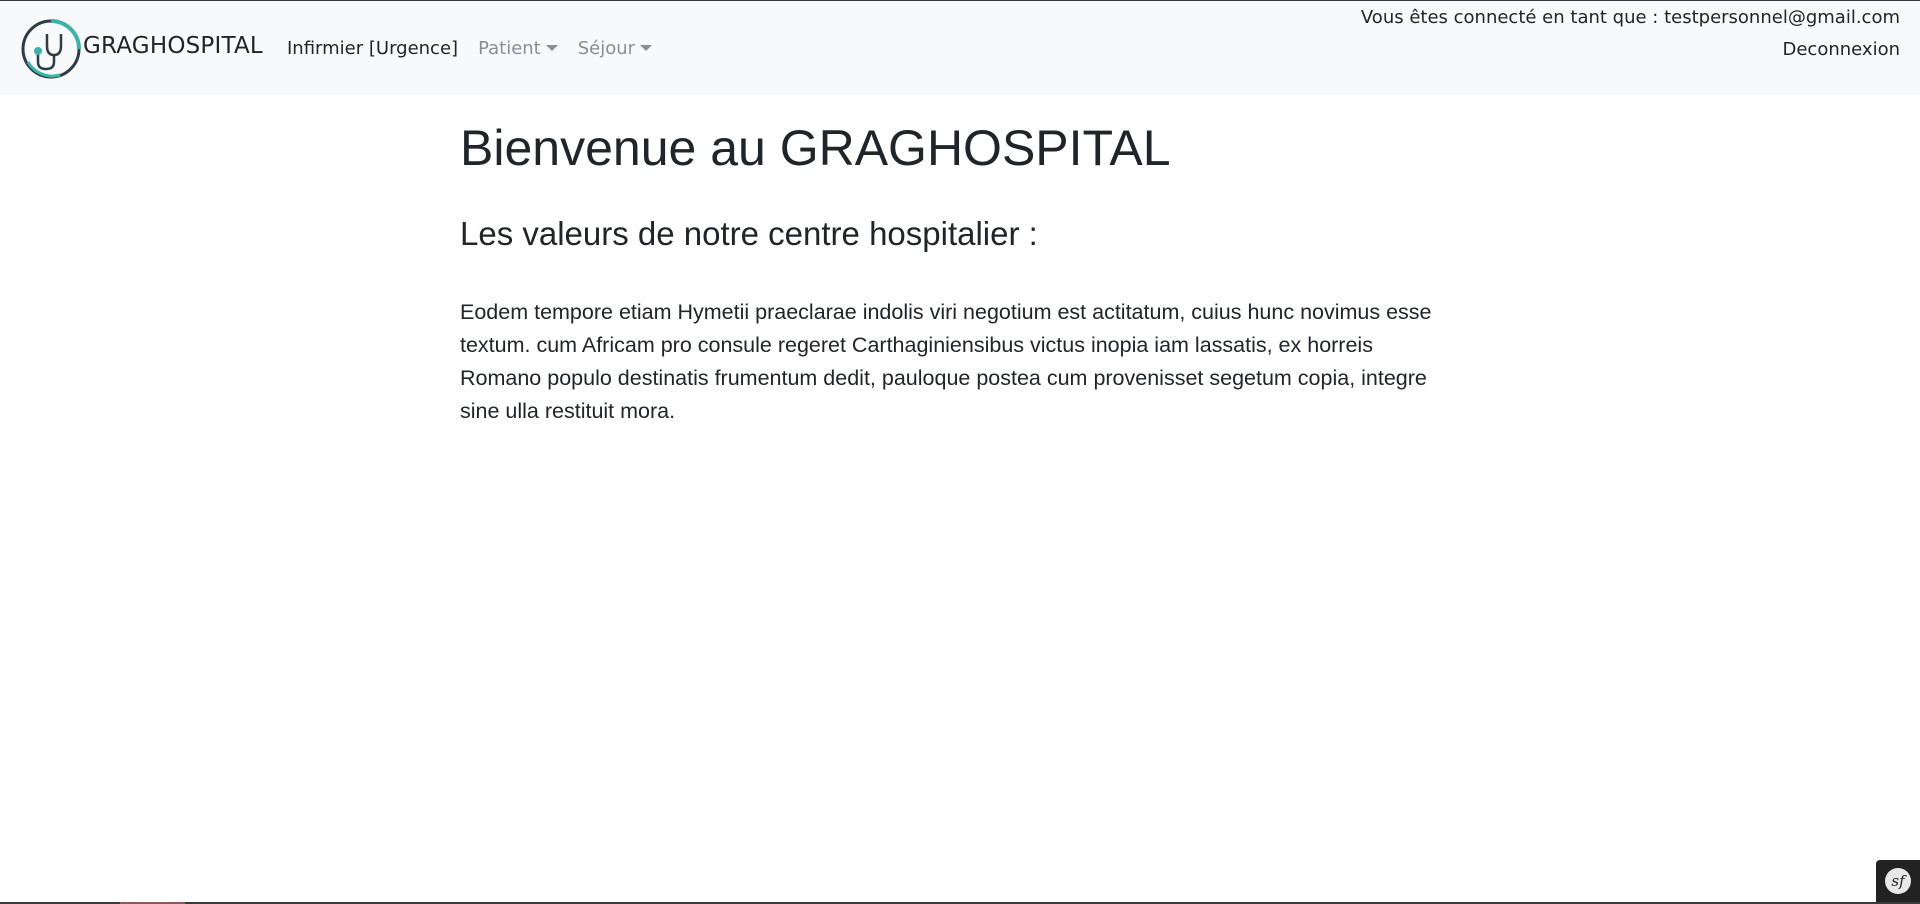 The image size is (1920, 904). What do you see at coordinates (51, 49) in the screenshot?
I see `stethoscope-logo-icon` at bounding box center [51, 49].